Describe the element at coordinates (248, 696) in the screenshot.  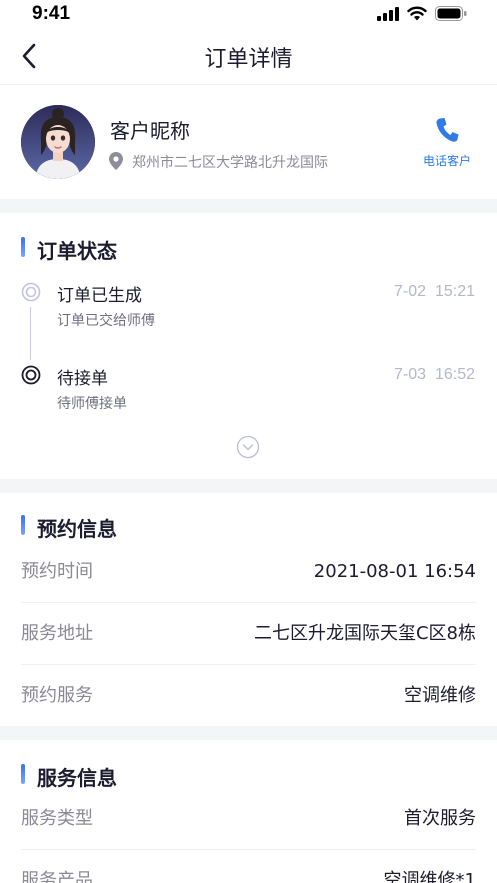
I see `info-row-booked-service: 预约服务 空调维修` at that location.